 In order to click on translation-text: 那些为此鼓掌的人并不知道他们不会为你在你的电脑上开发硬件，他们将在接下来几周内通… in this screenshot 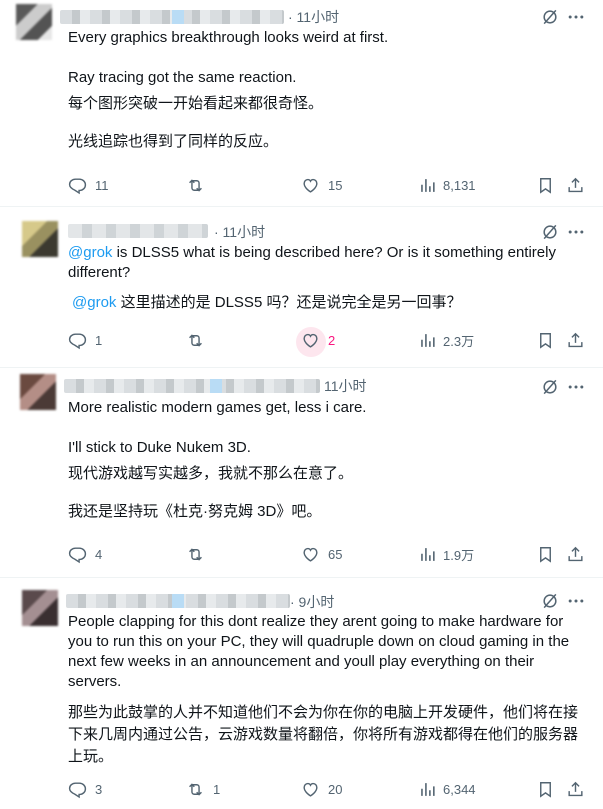, I will do `click(323, 734)`.